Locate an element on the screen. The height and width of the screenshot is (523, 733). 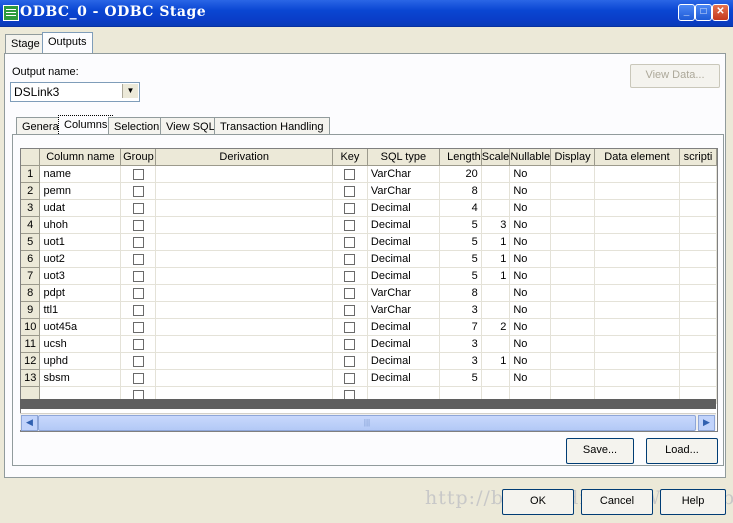
length-cell: 7 is located at coordinates (460, 327).